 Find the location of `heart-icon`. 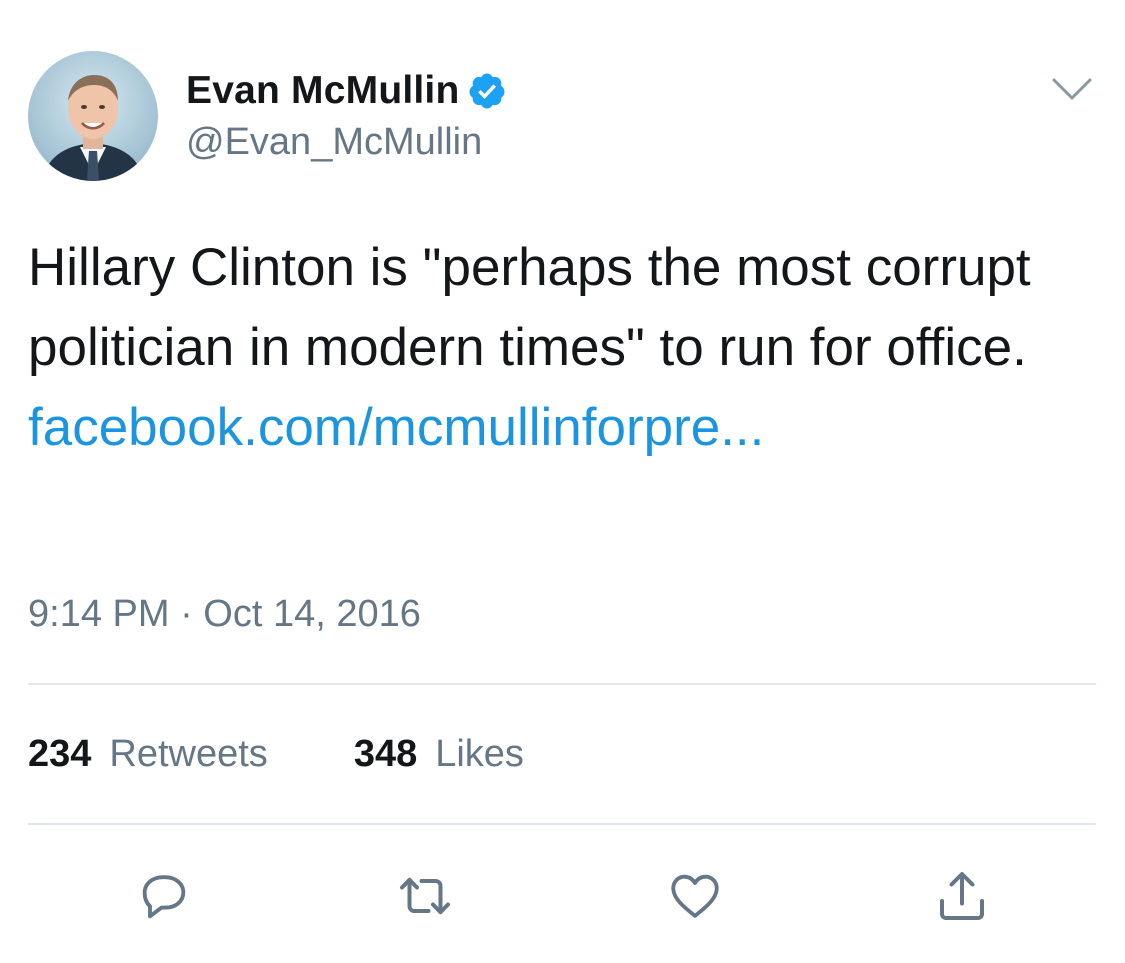

heart-icon is located at coordinates (695, 896).